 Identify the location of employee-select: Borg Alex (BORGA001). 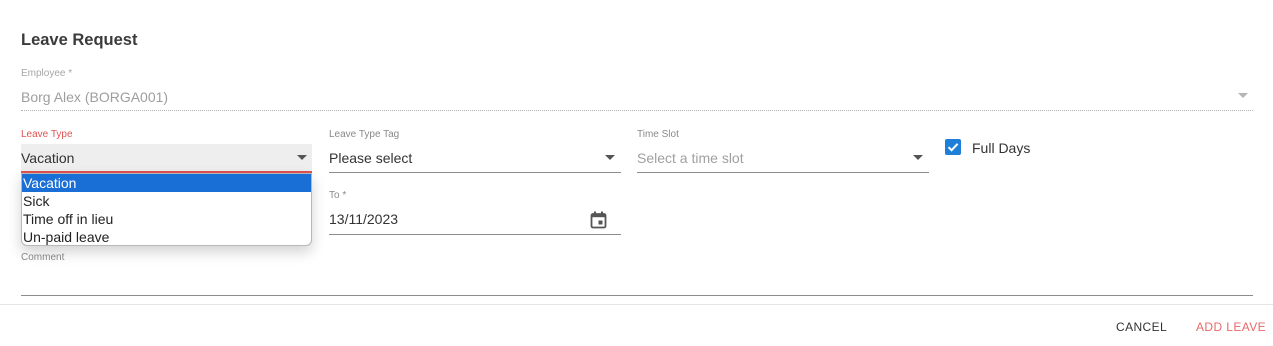
(95, 97).